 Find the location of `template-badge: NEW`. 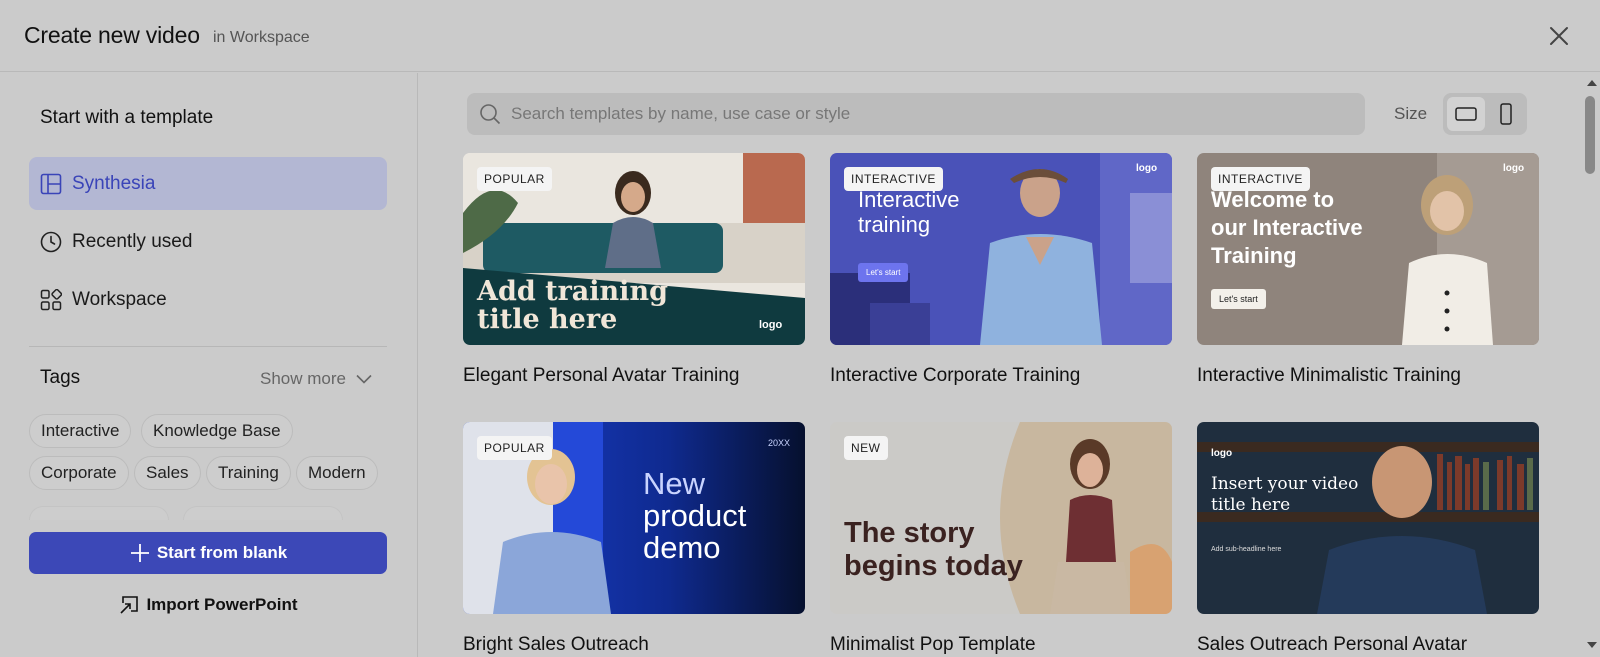

template-badge: NEW is located at coordinates (866, 448).